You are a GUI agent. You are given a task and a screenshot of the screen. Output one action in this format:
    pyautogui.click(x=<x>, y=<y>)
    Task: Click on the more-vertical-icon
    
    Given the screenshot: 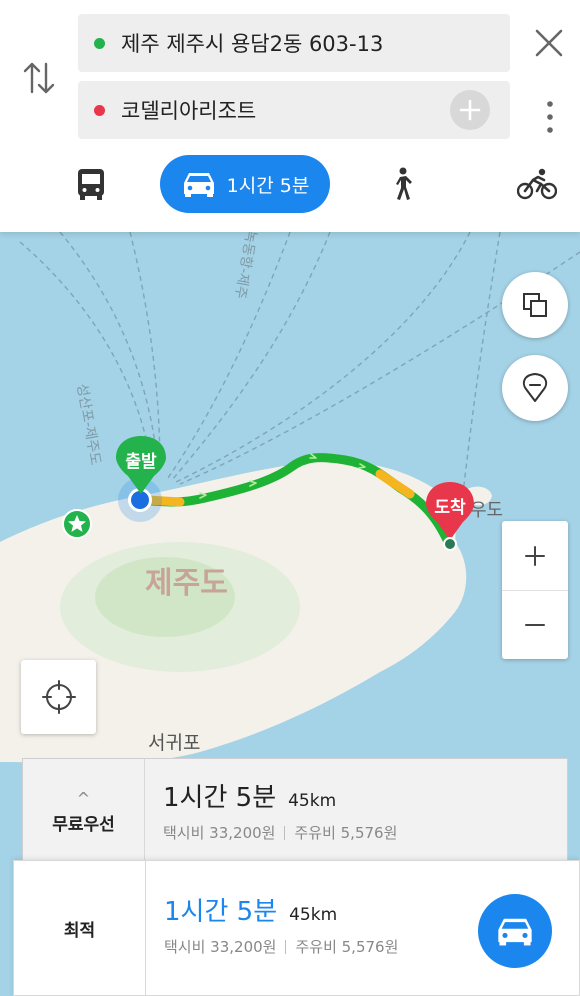 What is the action you would take?
    pyautogui.click(x=550, y=117)
    